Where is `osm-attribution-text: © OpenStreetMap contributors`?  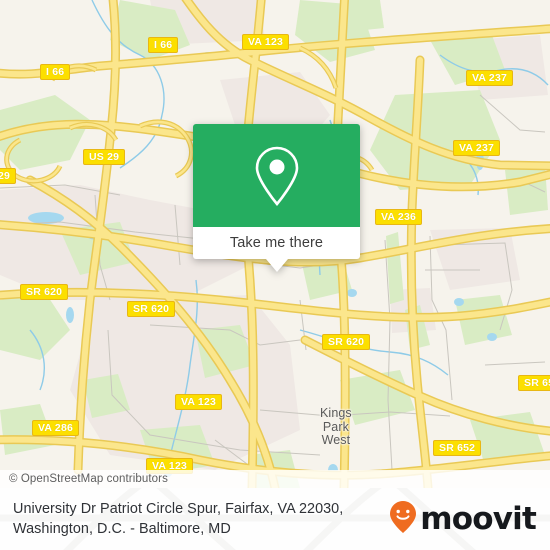 osm-attribution-text: © OpenStreetMap contributors is located at coordinates (88, 479).